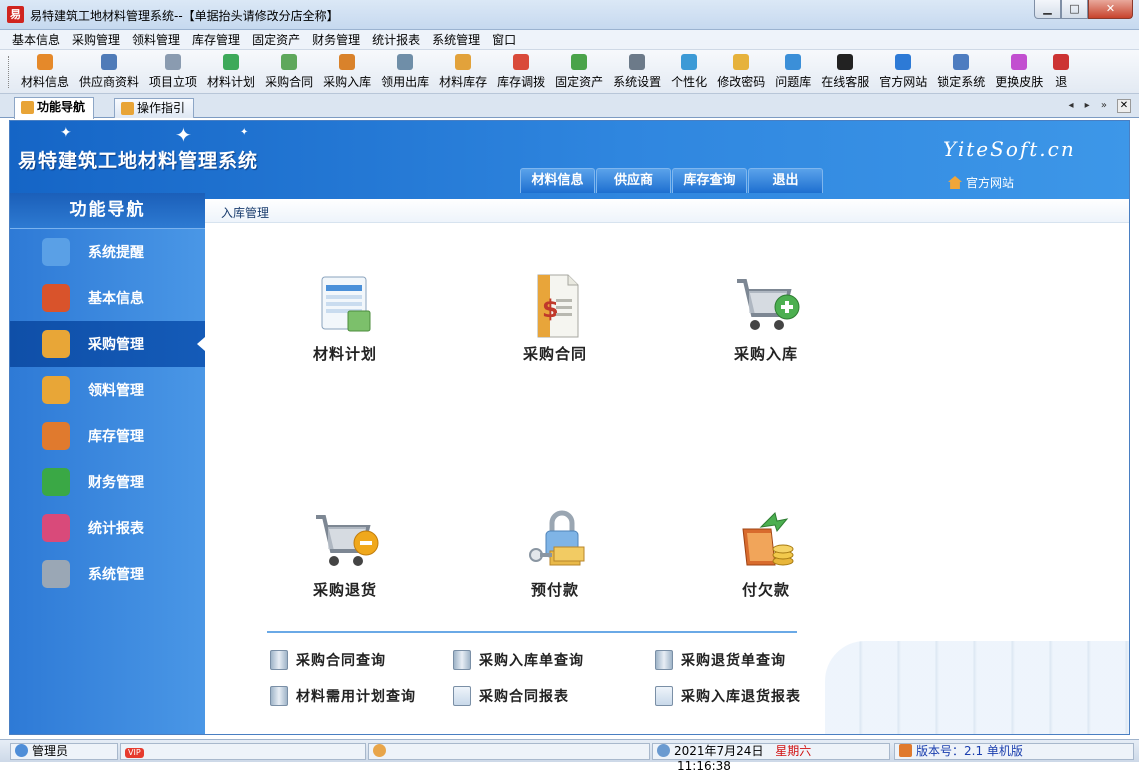 This screenshot has height=774, width=1139. What do you see at coordinates (1019, 62) in the screenshot?
I see `skin-icon` at bounding box center [1019, 62].